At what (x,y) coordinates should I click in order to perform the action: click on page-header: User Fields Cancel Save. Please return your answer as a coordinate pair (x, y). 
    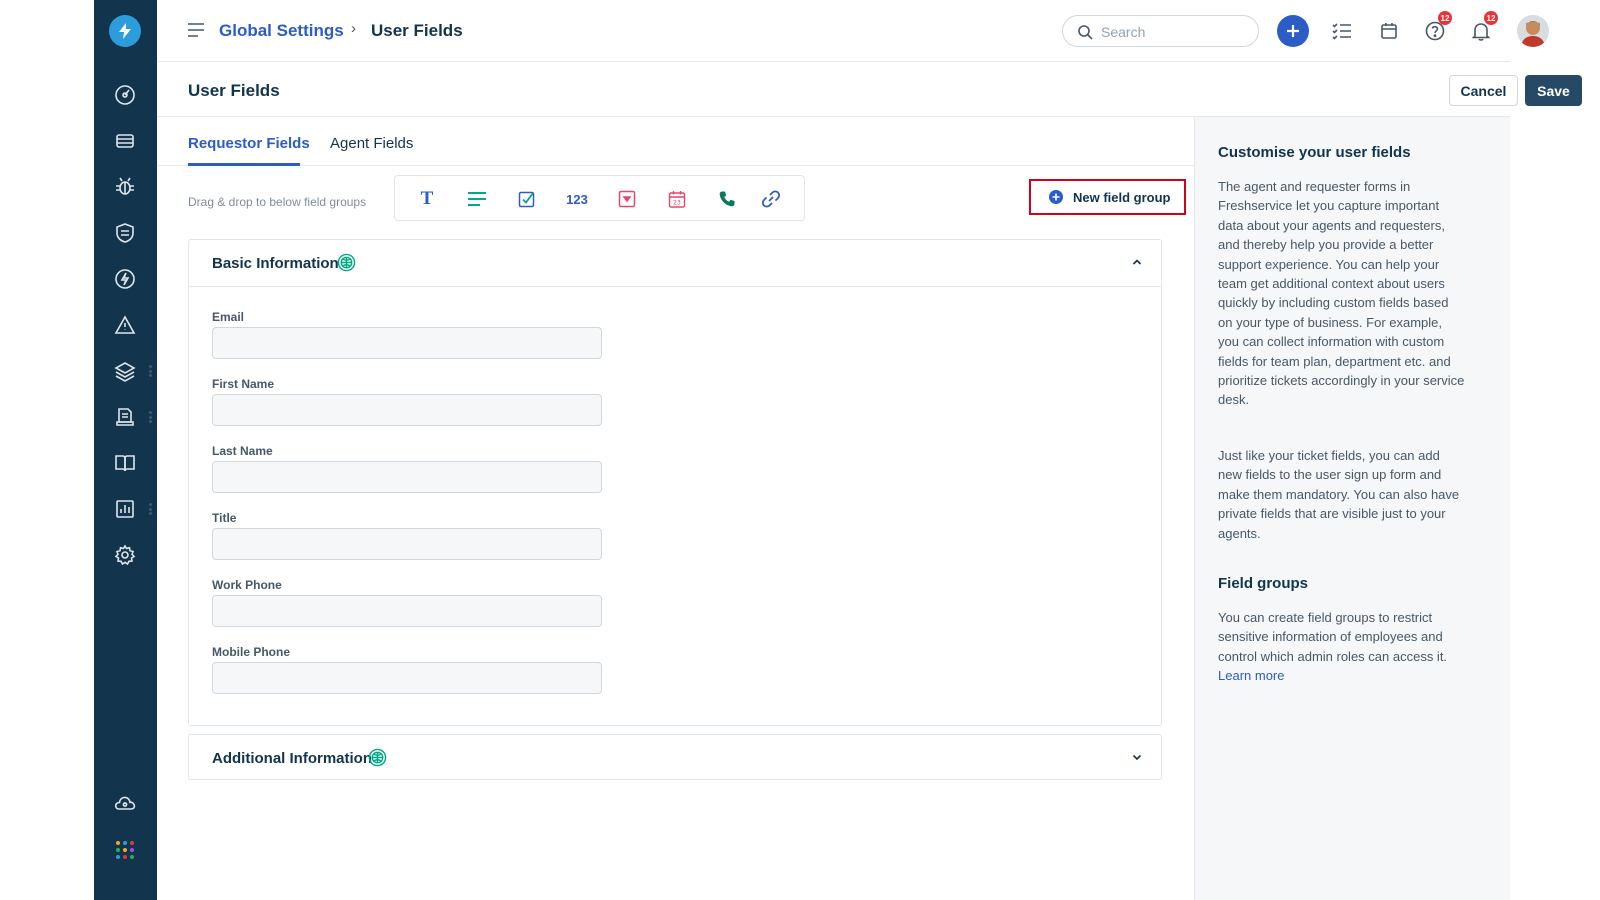
    Looking at the image, I should click on (869, 89).